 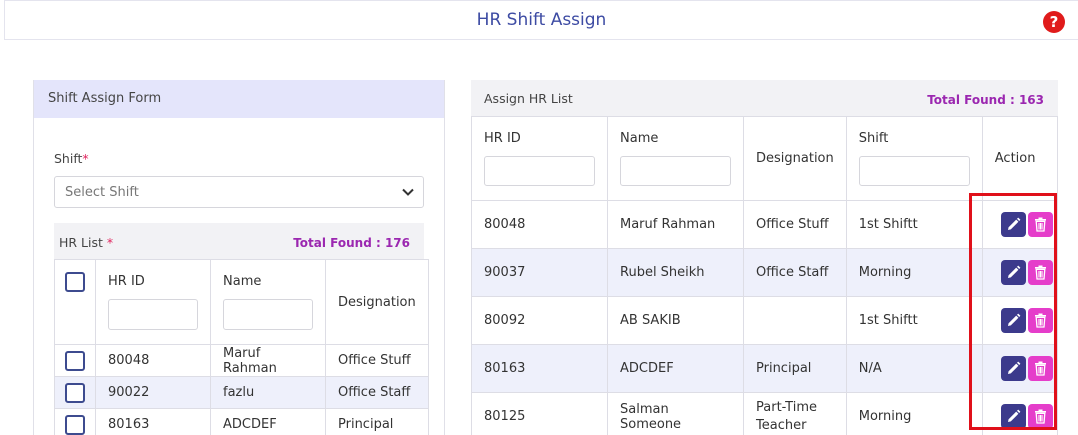 I want to click on shift-select-value: Select Shift, so click(x=102, y=192).